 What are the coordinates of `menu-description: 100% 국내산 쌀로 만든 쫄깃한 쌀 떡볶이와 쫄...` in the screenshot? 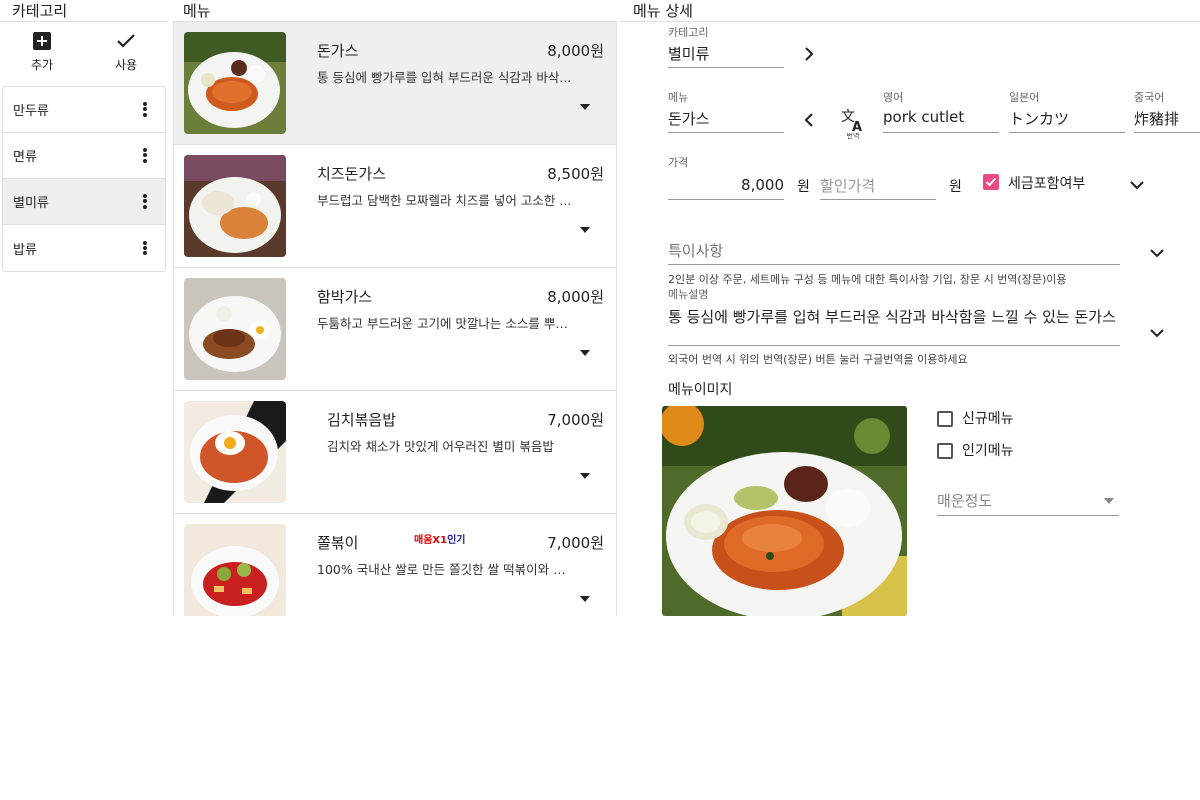 It's located at (444, 569).